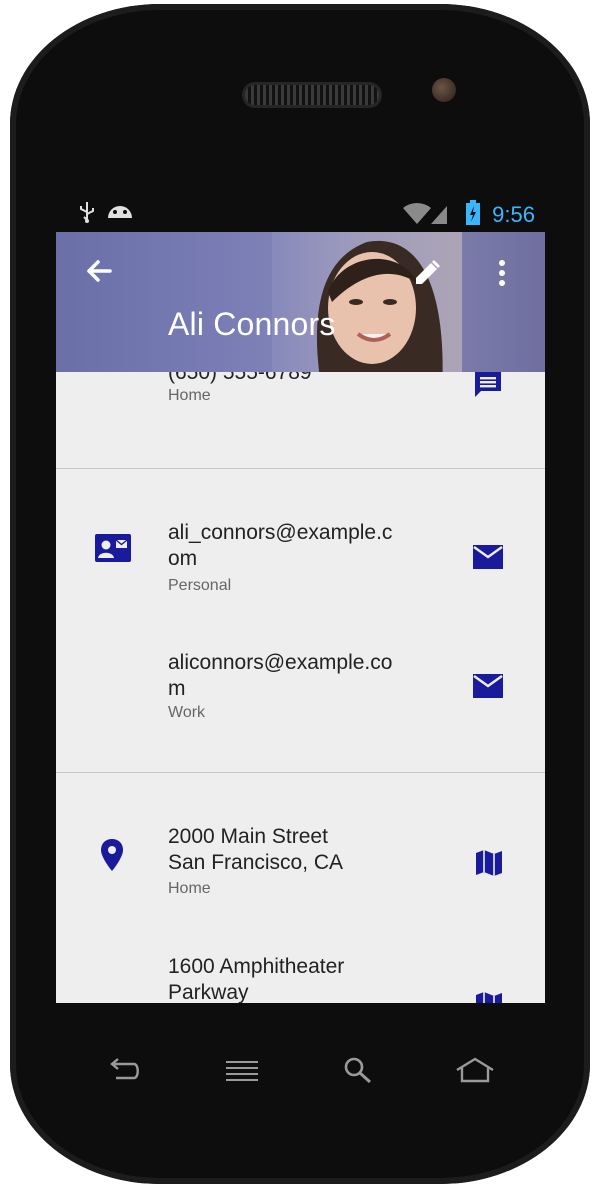  Describe the element at coordinates (303, 546) in the screenshot. I see `email-address: ali_connors@example.c om` at that location.